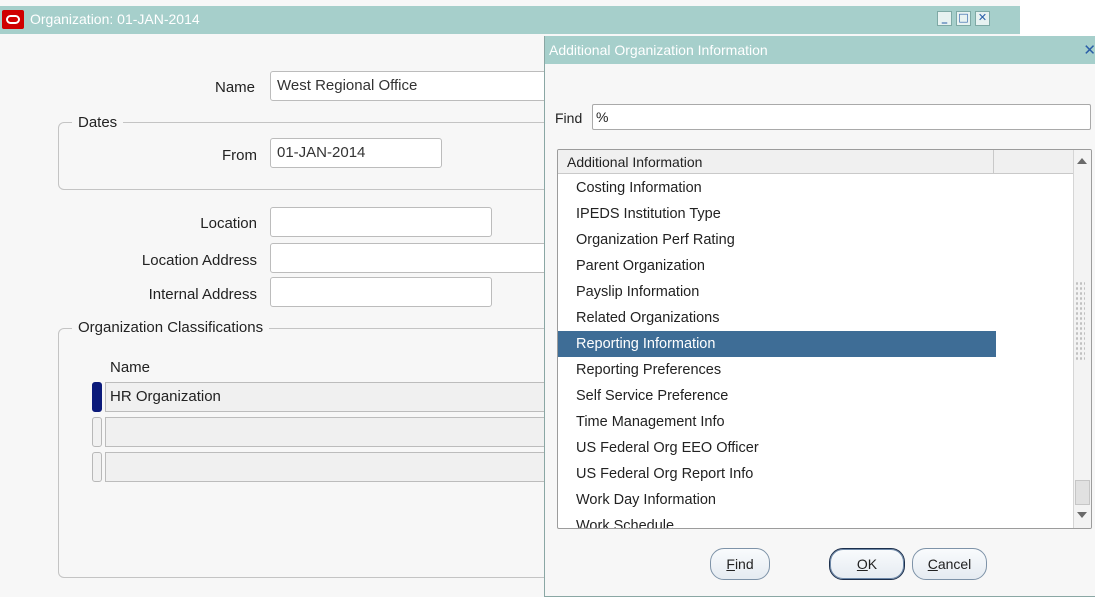 Image resolution: width=1095 pixels, height=597 pixels. What do you see at coordinates (202, 294) in the screenshot?
I see `internal-address-label: Internal Address` at bounding box center [202, 294].